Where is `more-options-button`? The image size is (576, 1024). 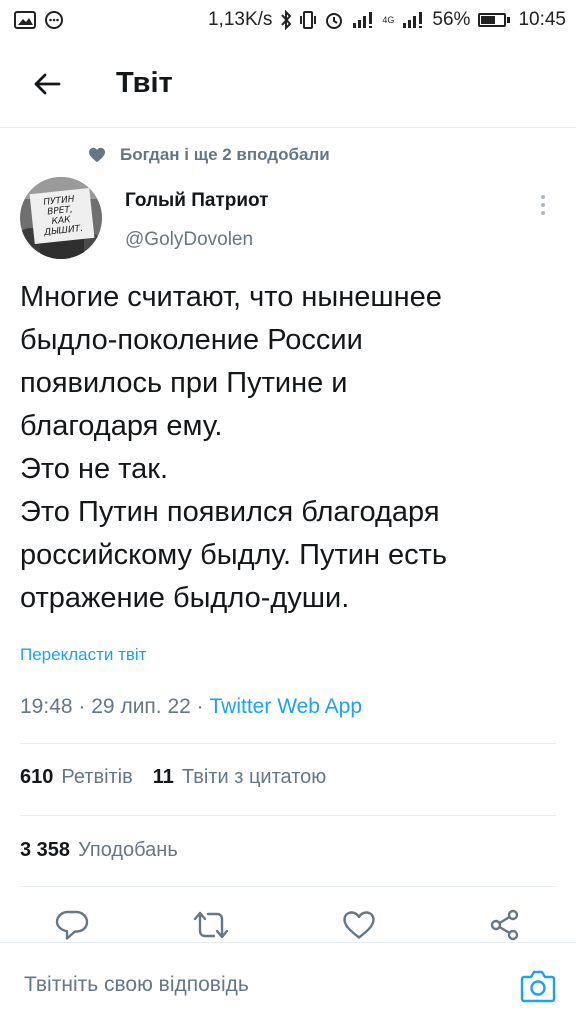 more-options-button is located at coordinates (543, 205).